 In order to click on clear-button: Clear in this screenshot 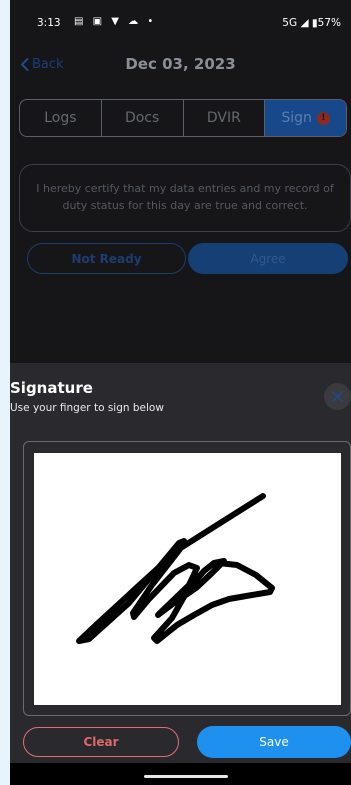, I will do `click(101, 742)`.